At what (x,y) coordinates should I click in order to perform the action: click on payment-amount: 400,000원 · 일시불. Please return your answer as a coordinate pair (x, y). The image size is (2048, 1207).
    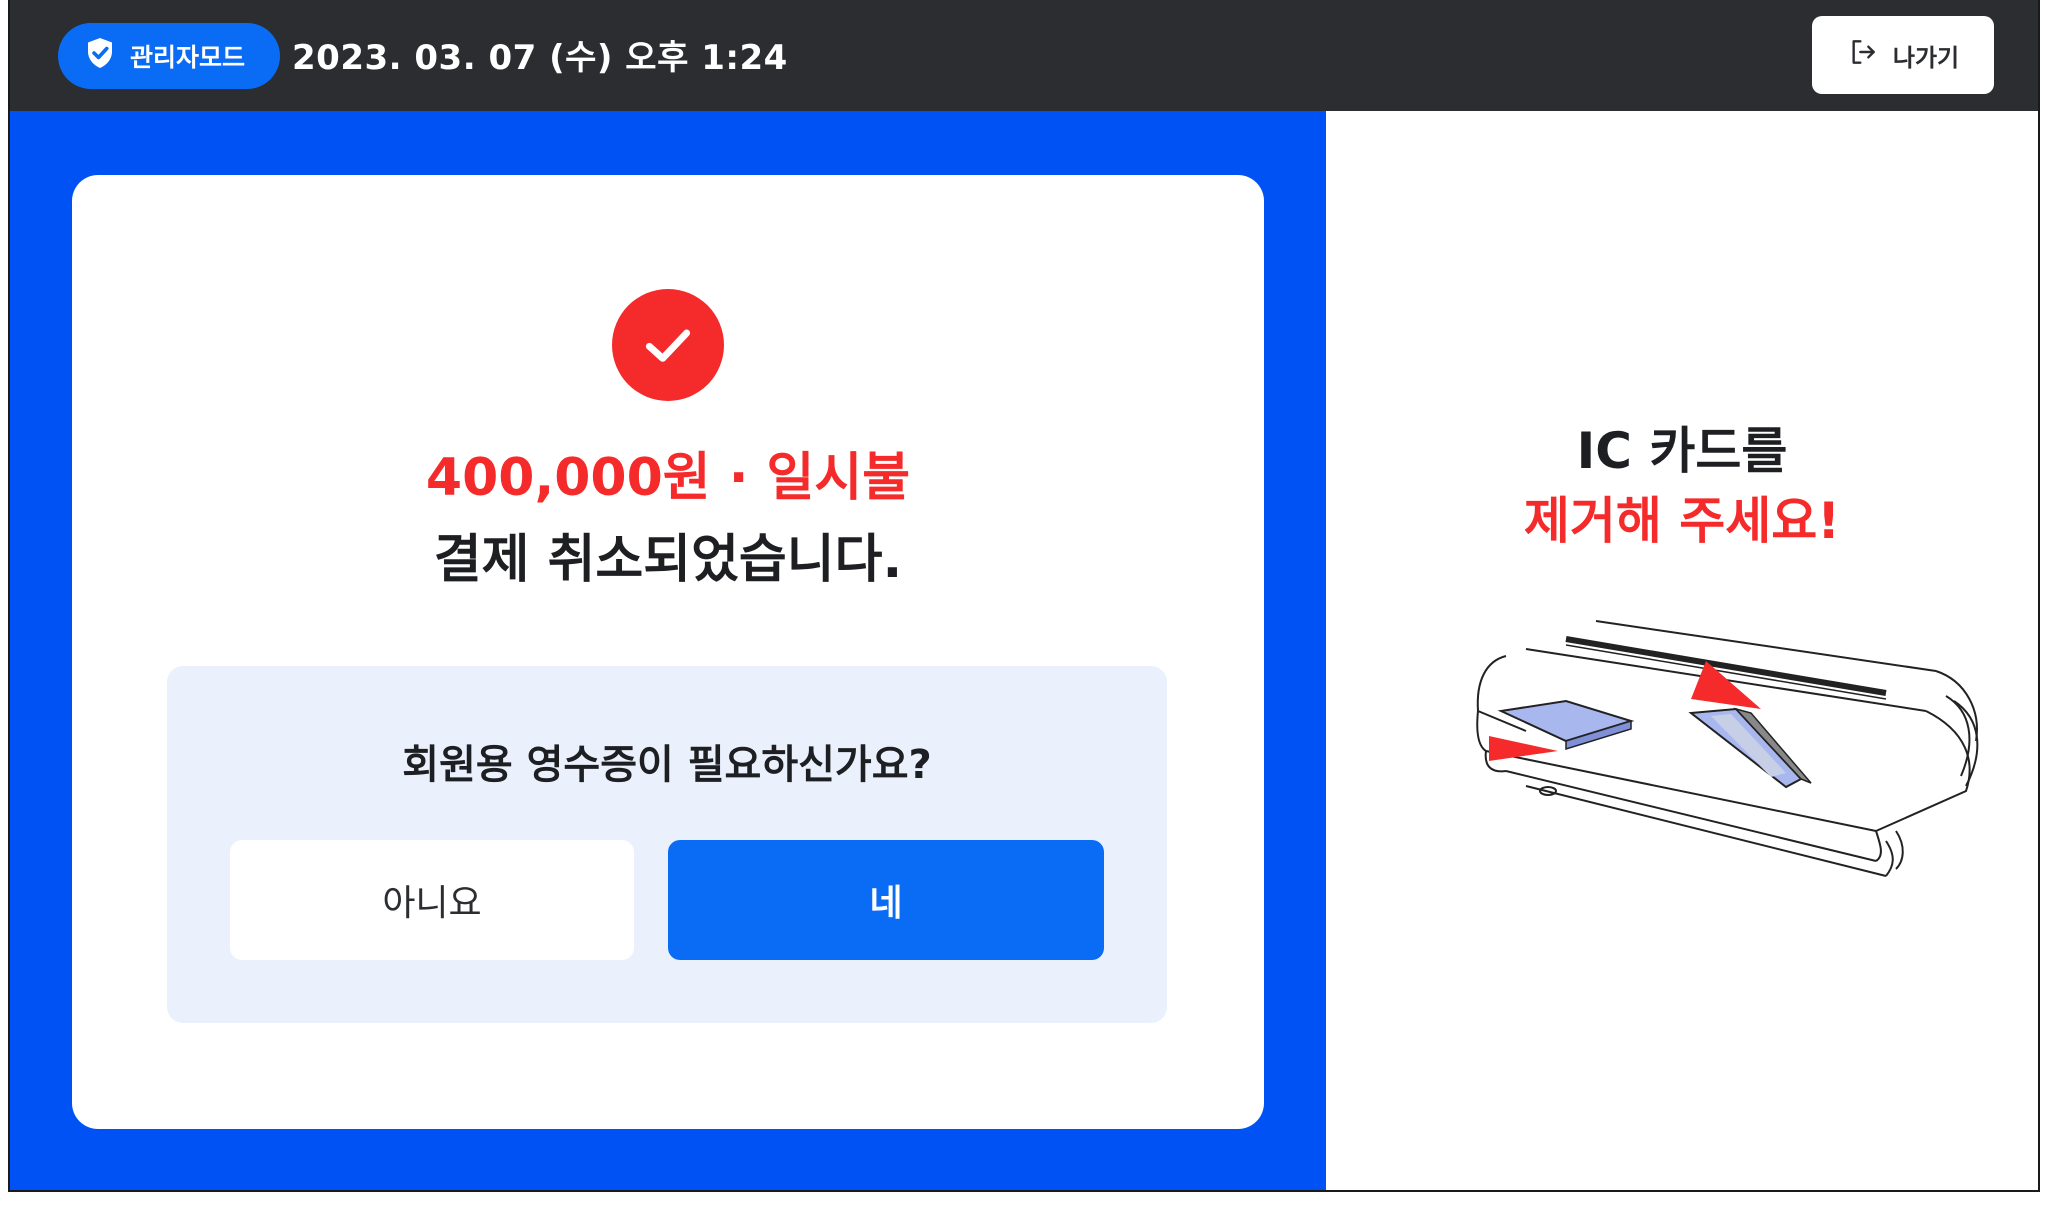
    Looking at the image, I should click on (668, 478).